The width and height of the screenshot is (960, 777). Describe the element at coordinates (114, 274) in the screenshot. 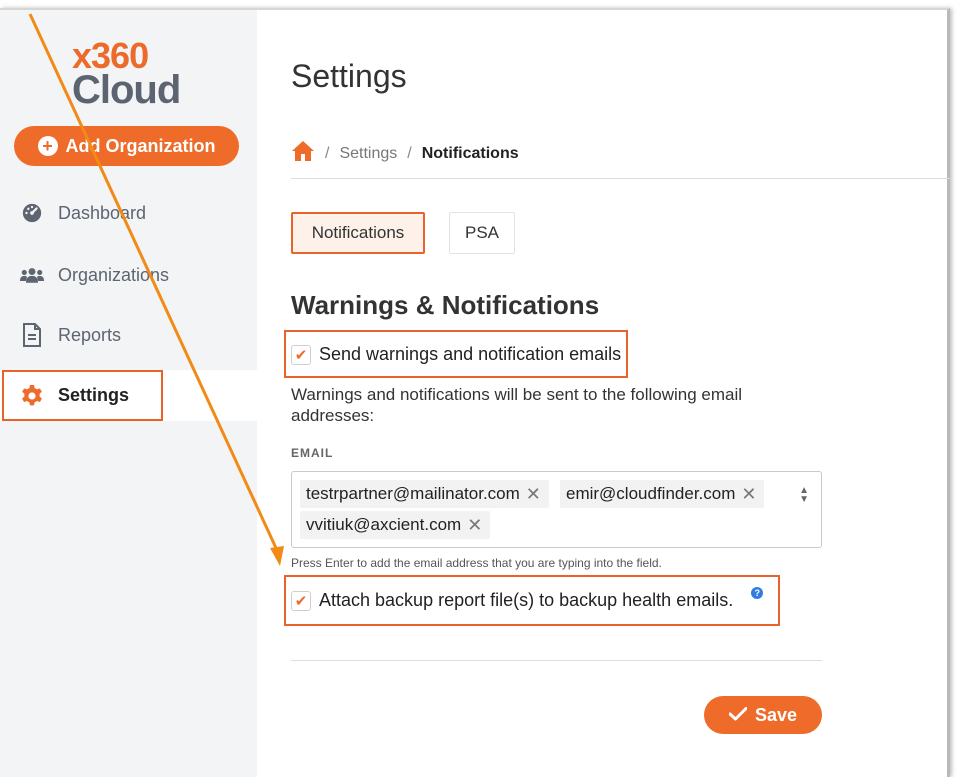

I see `sidebar-item-label: Organizations` at that location.